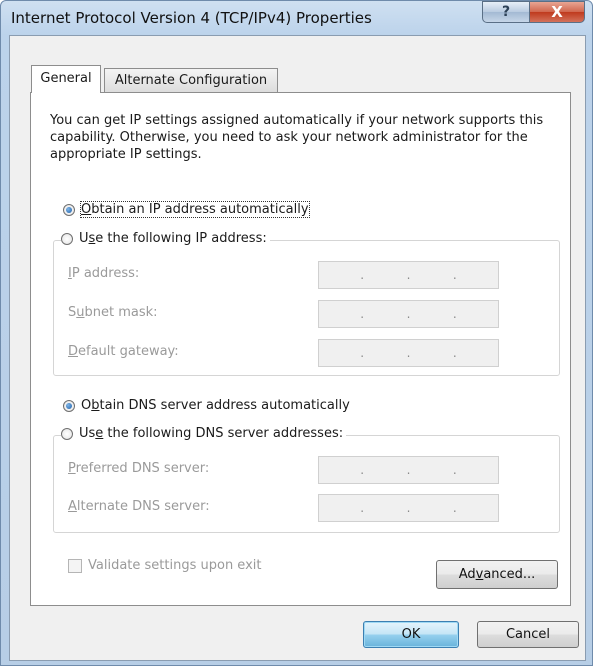  What do you see at coordinates (75, 565) in the screenshot?
I see `validate-settings-checkbox` at bounding box center [75, 565].